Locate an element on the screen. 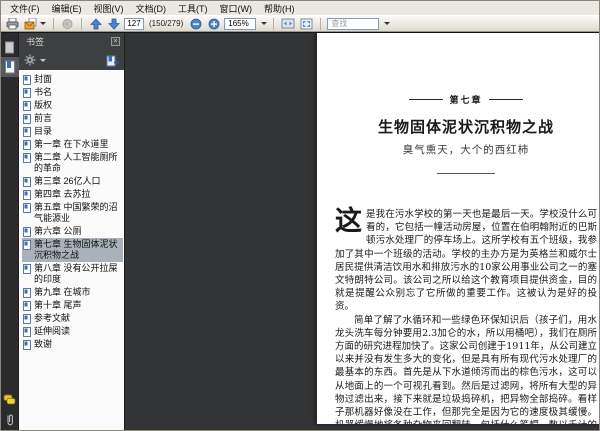 The height and width of the screenshot is (431, 600). previous-page-button is located at coordinates (95, 24).